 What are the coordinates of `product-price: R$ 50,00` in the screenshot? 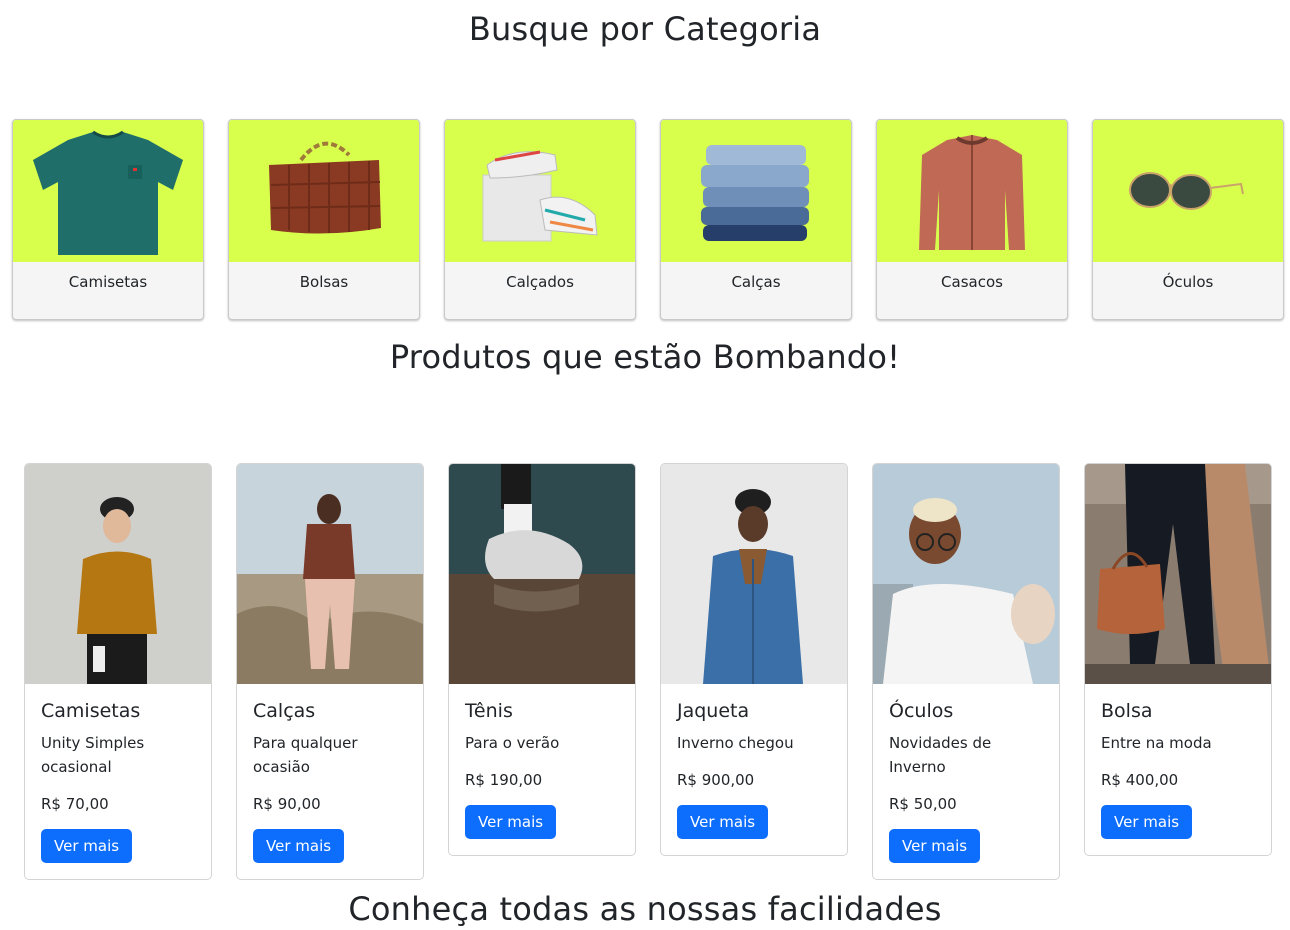 It's located at (923, 804).